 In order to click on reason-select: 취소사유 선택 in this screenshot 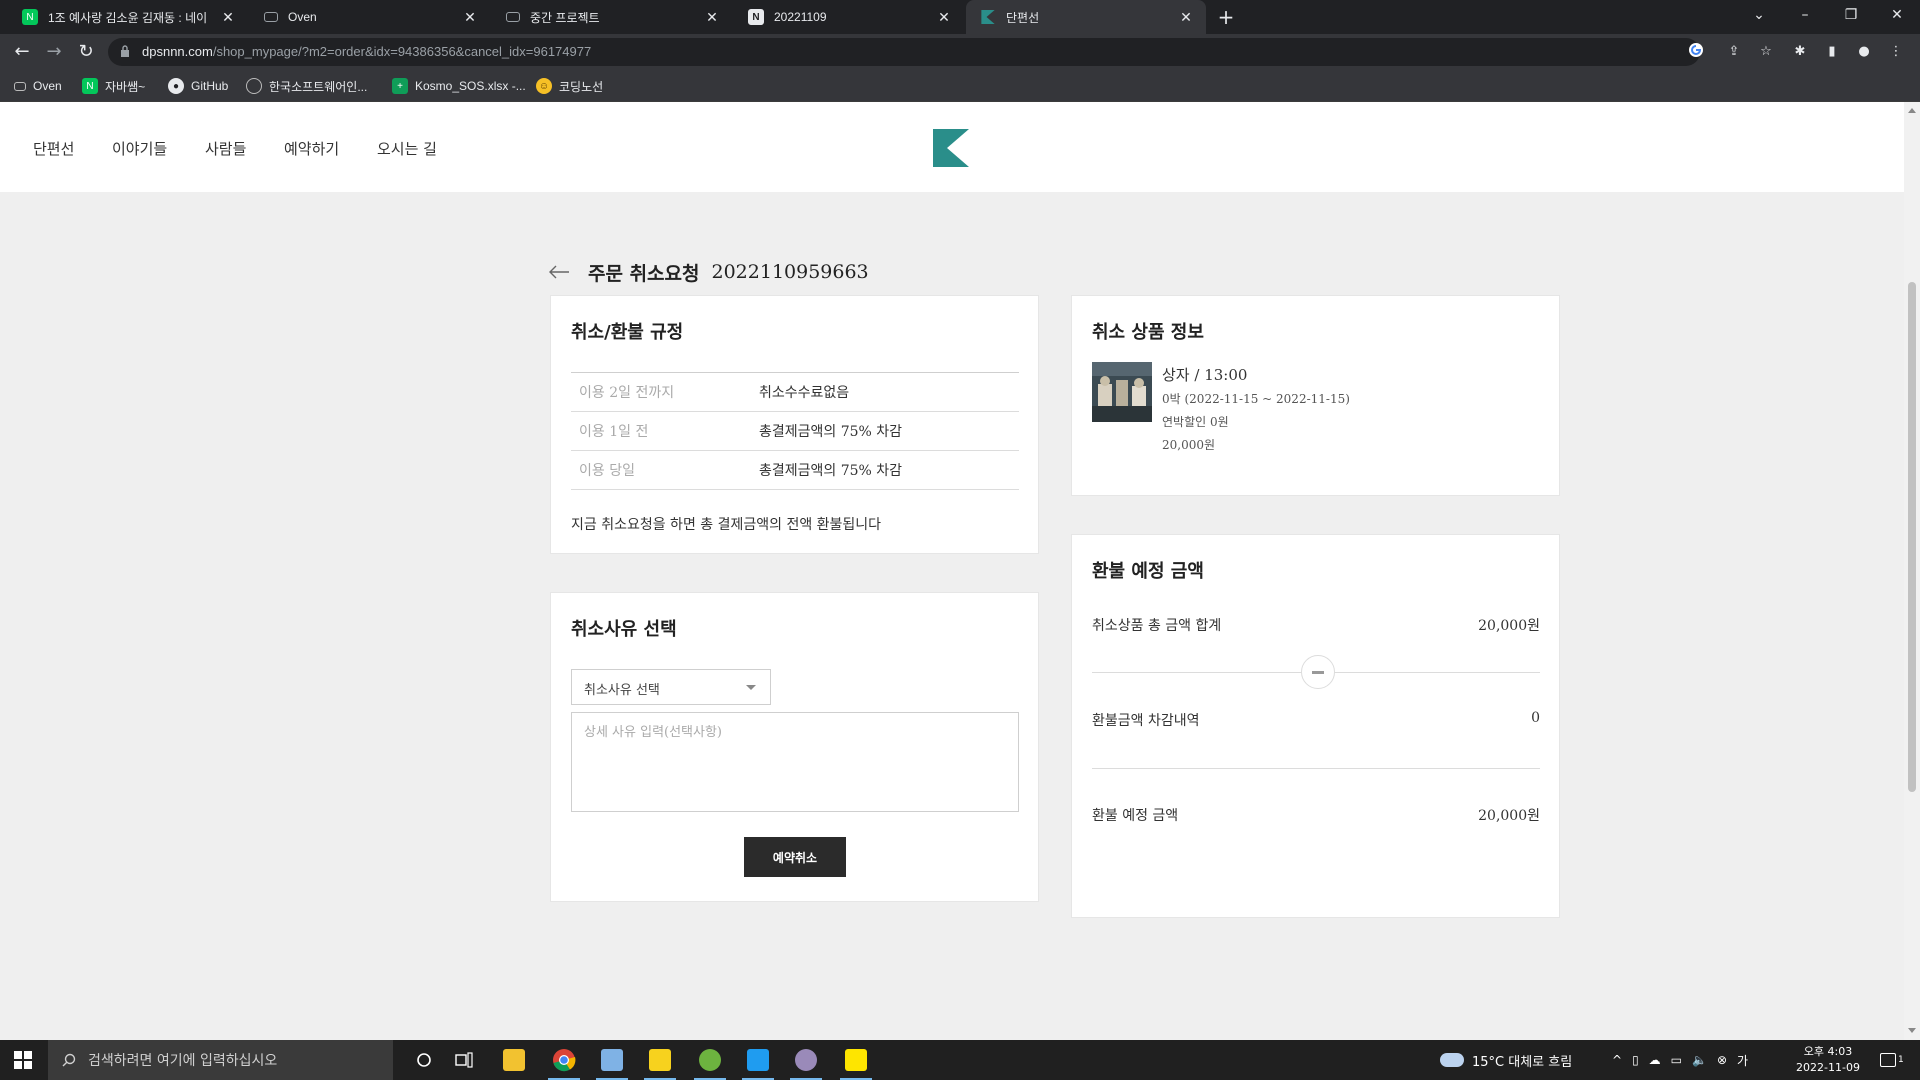, I will do `click(671, 687)`.